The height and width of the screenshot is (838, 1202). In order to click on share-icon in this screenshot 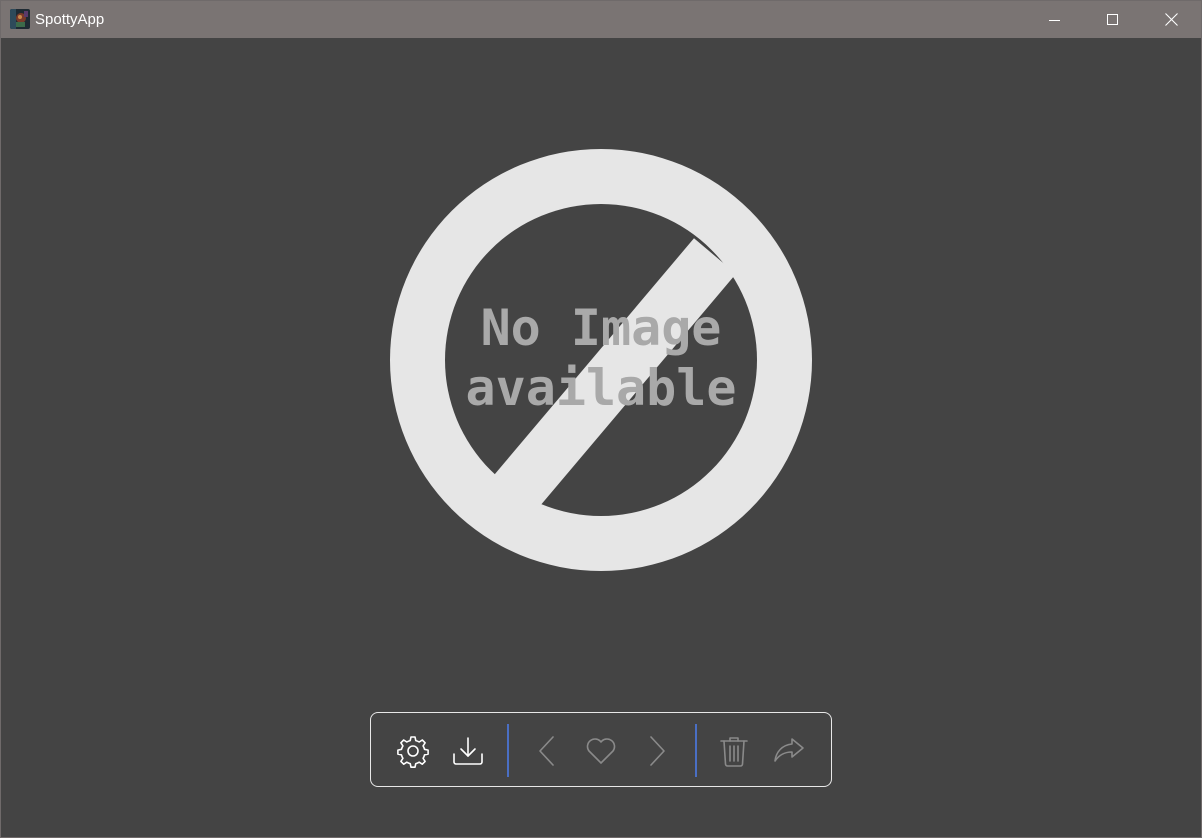, I will do `click(789, 750)`.